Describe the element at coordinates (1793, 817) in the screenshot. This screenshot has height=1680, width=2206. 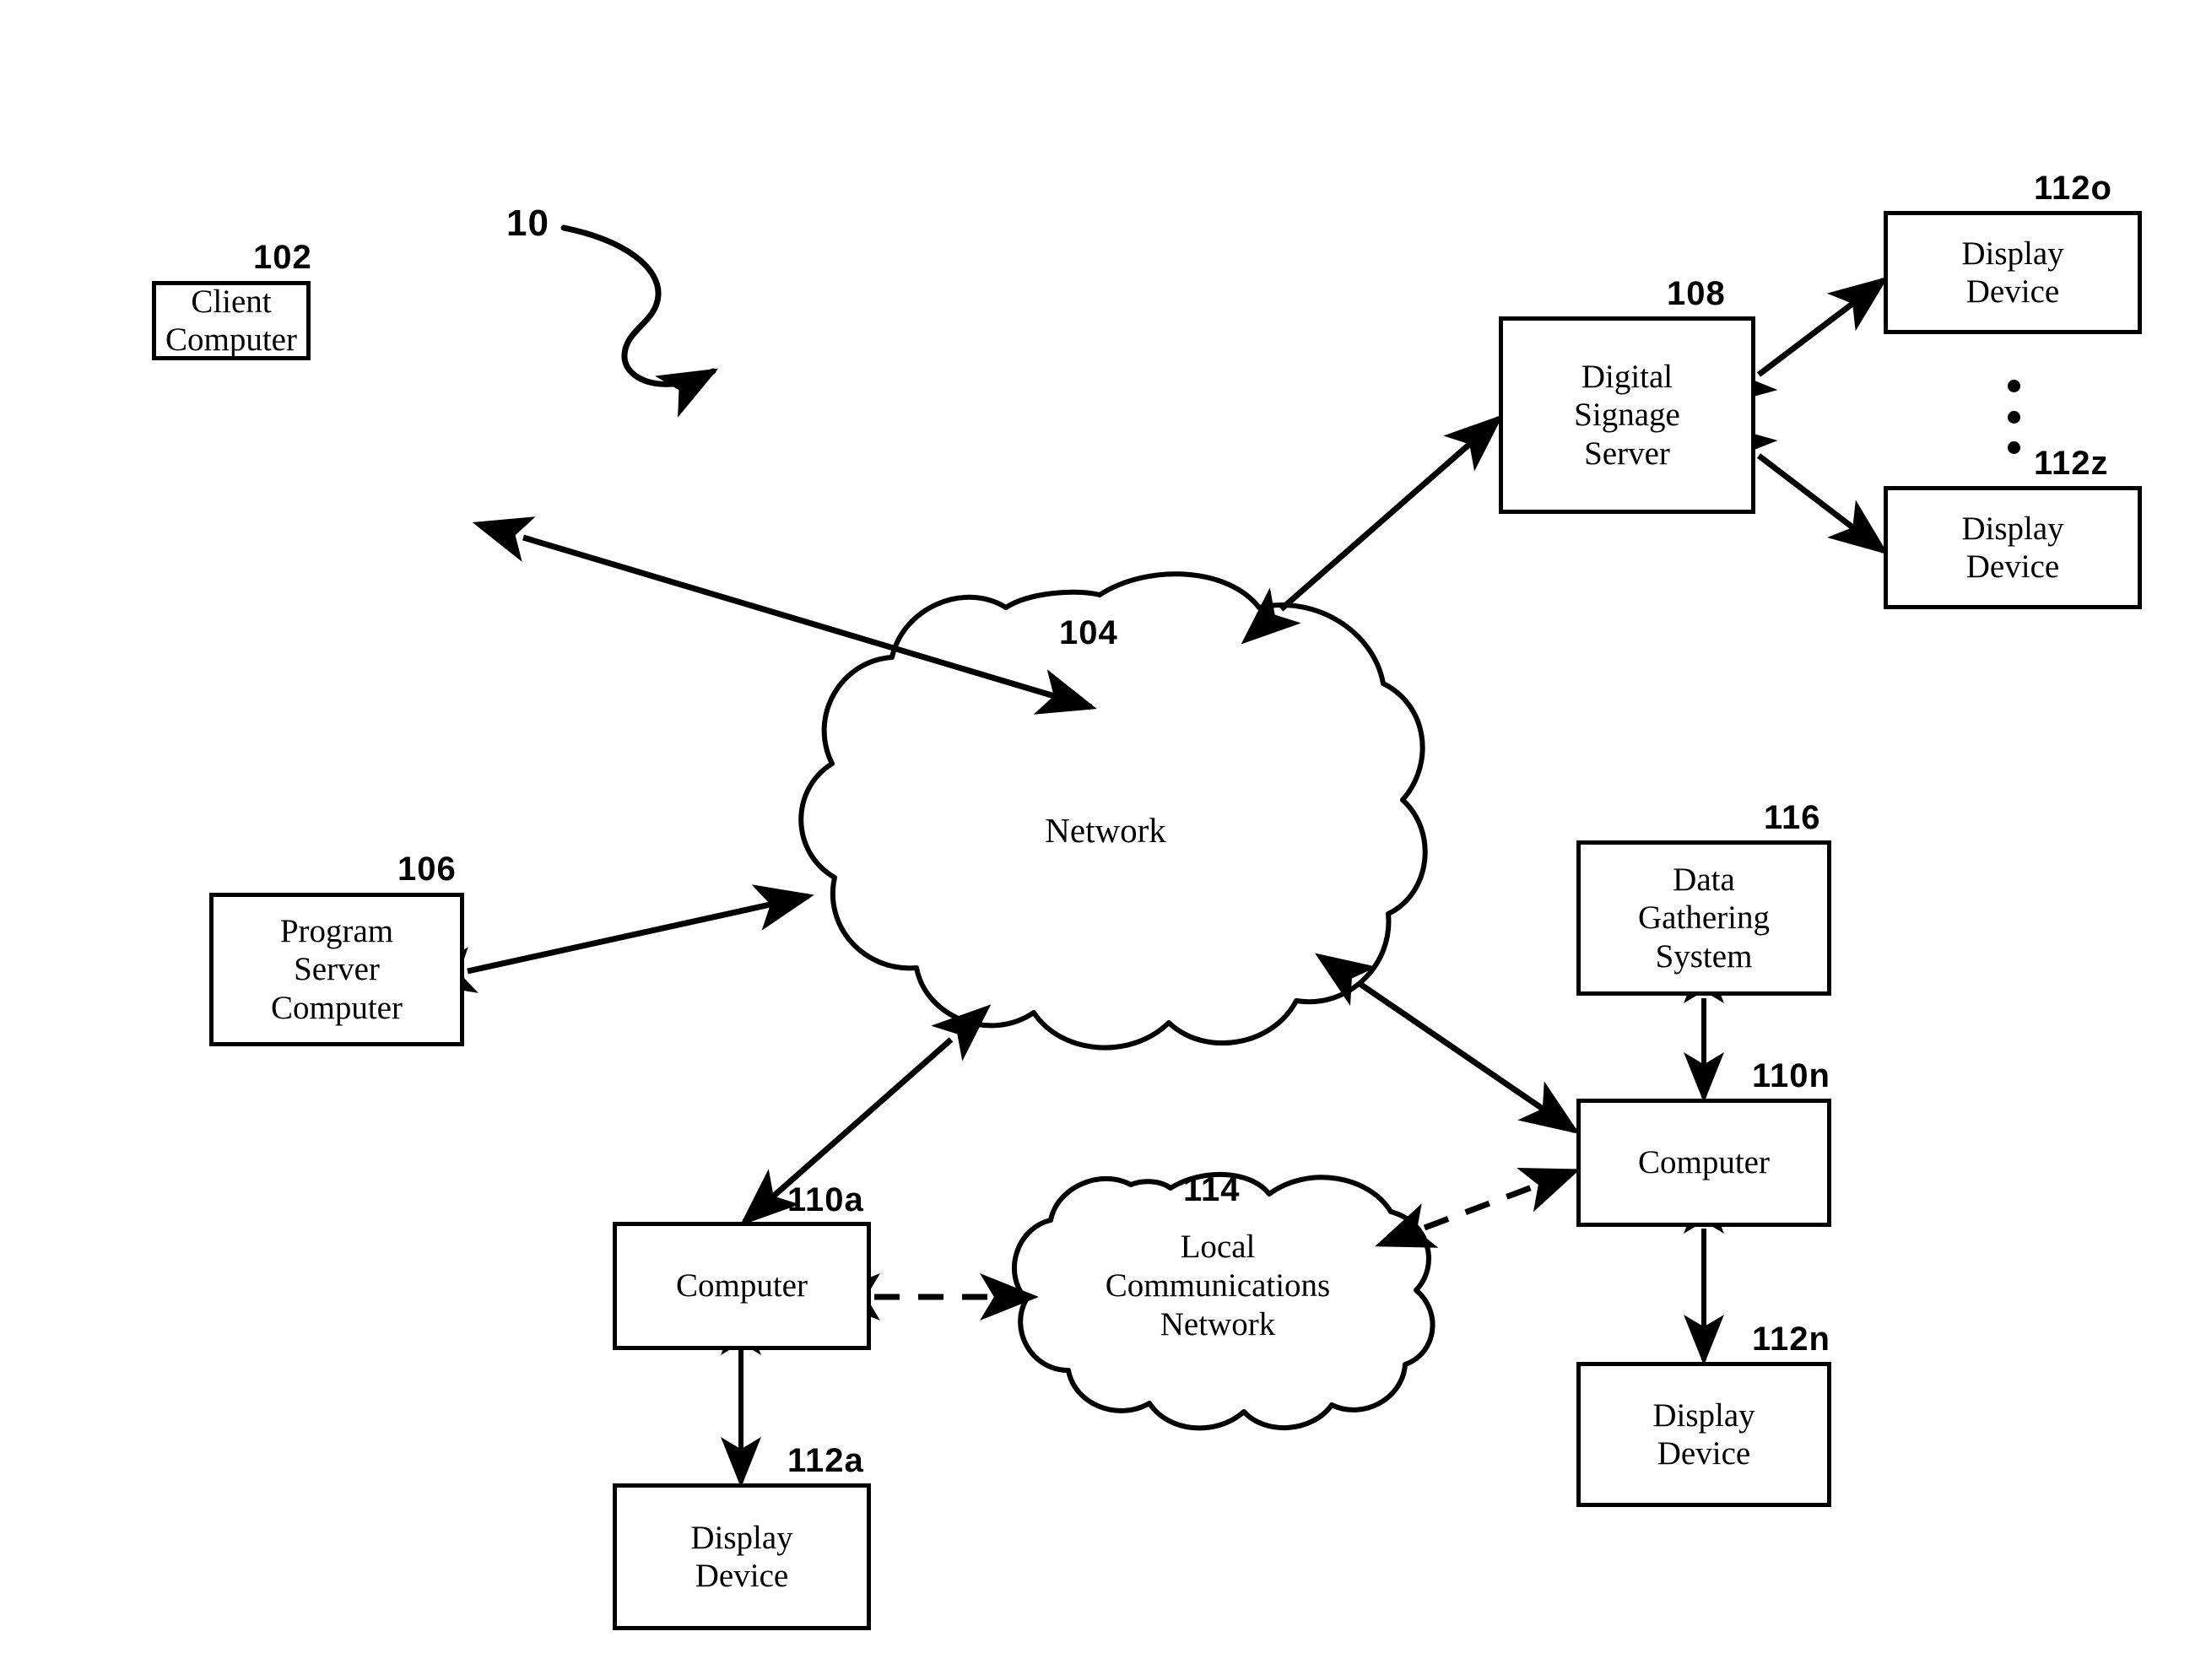
I see `ref-116: 116` at that location.